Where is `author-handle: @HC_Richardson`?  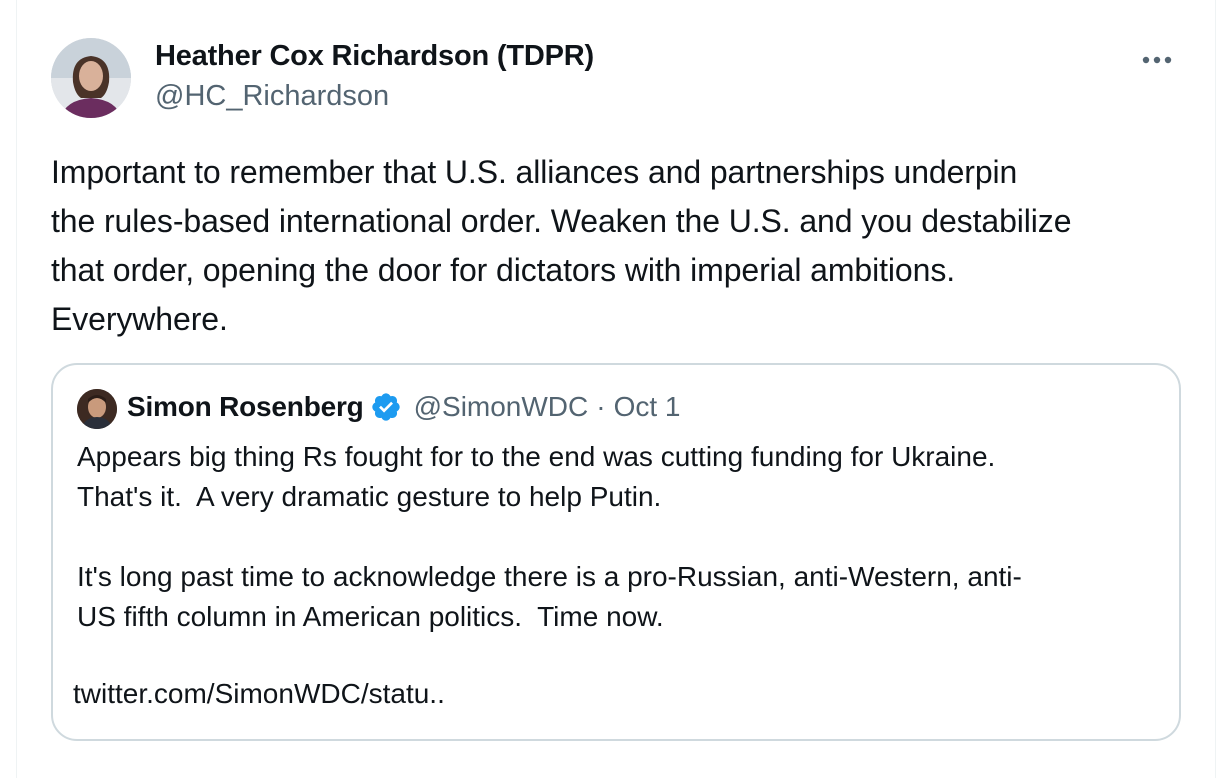 author-handle: @HC_Richardson is located at coordinates (272, 96).